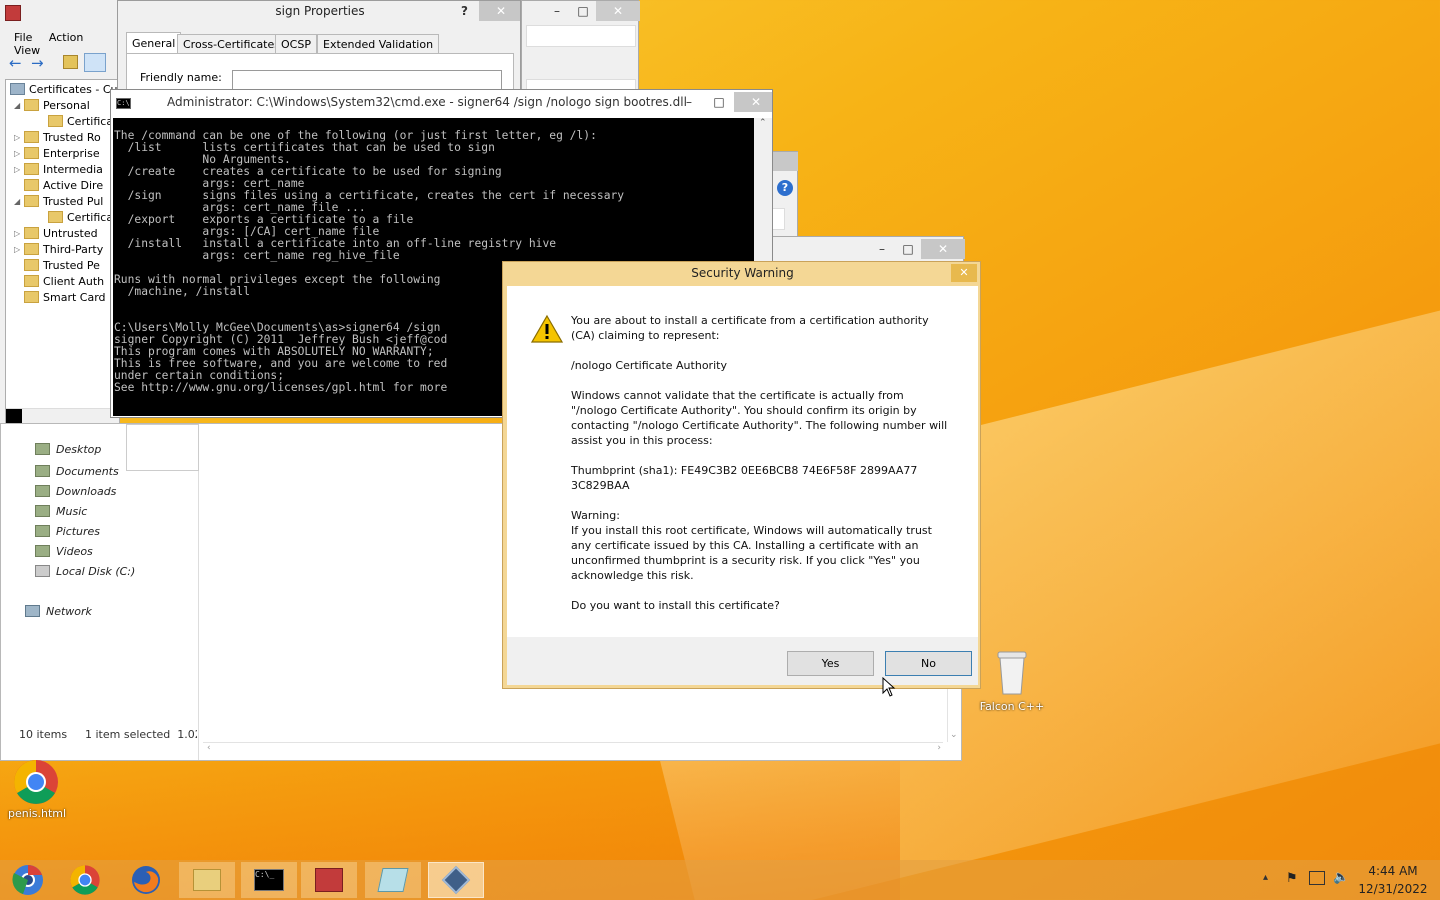 The image size is (1440, 900). I want to click on show-tree-icon, so click(95, 62).